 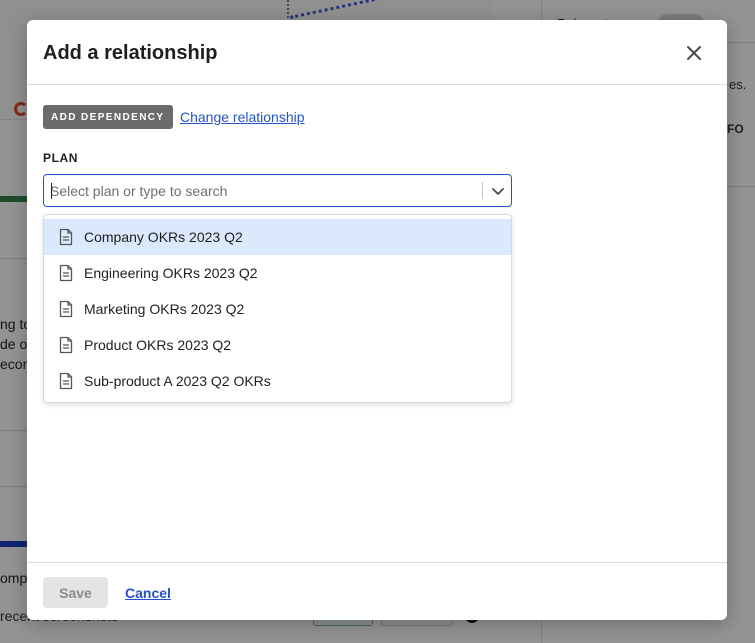 I want to click on close-icon, so click(x=694, y=53).